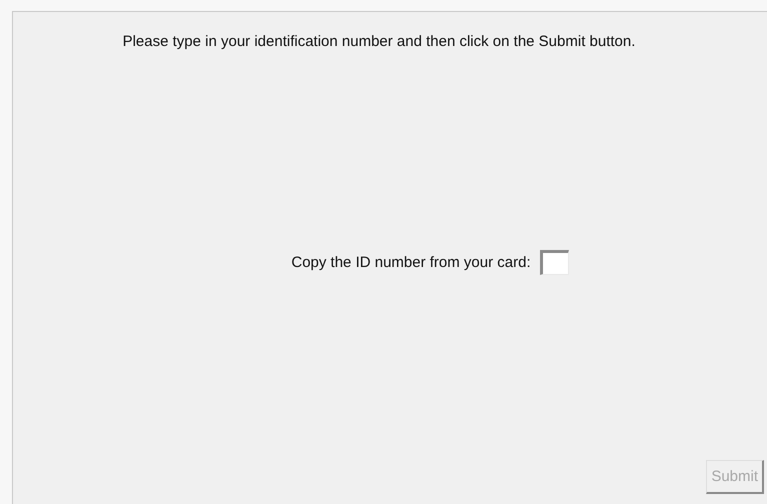  I want to click on instruction-text: Please type in your identification number and then click on the Submit button., so click(379, 41).